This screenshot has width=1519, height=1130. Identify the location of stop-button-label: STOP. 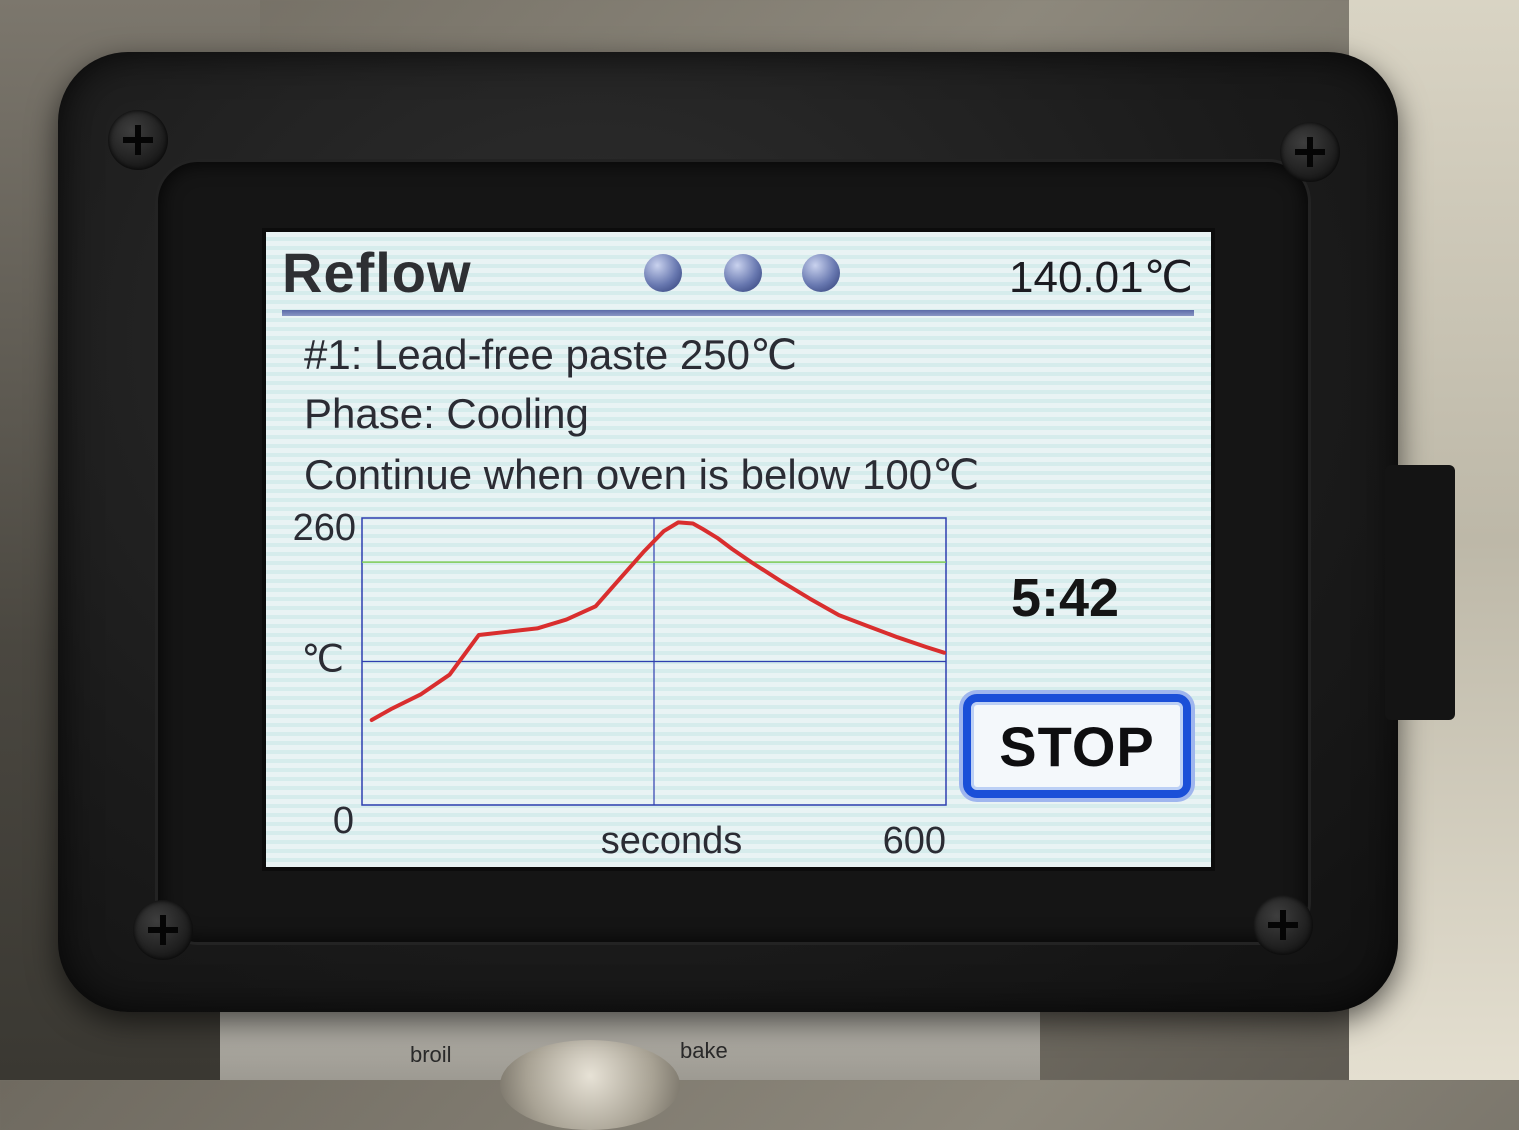
(1077, 746).